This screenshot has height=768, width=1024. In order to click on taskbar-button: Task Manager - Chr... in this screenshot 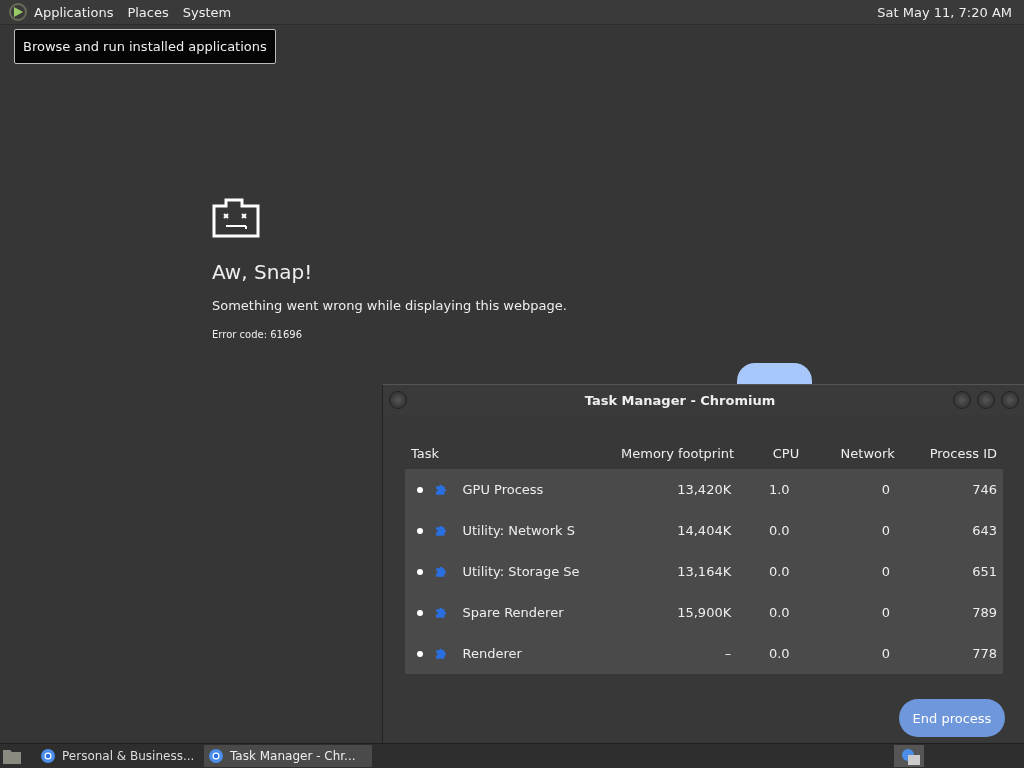, I will do `click(288, 756)`.